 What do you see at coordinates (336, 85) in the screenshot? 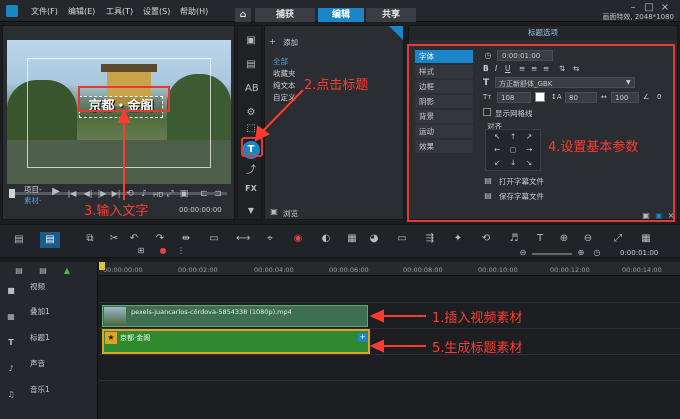
I see `annotation-step2: 2.点击标题` at bounding box center [336, 85].